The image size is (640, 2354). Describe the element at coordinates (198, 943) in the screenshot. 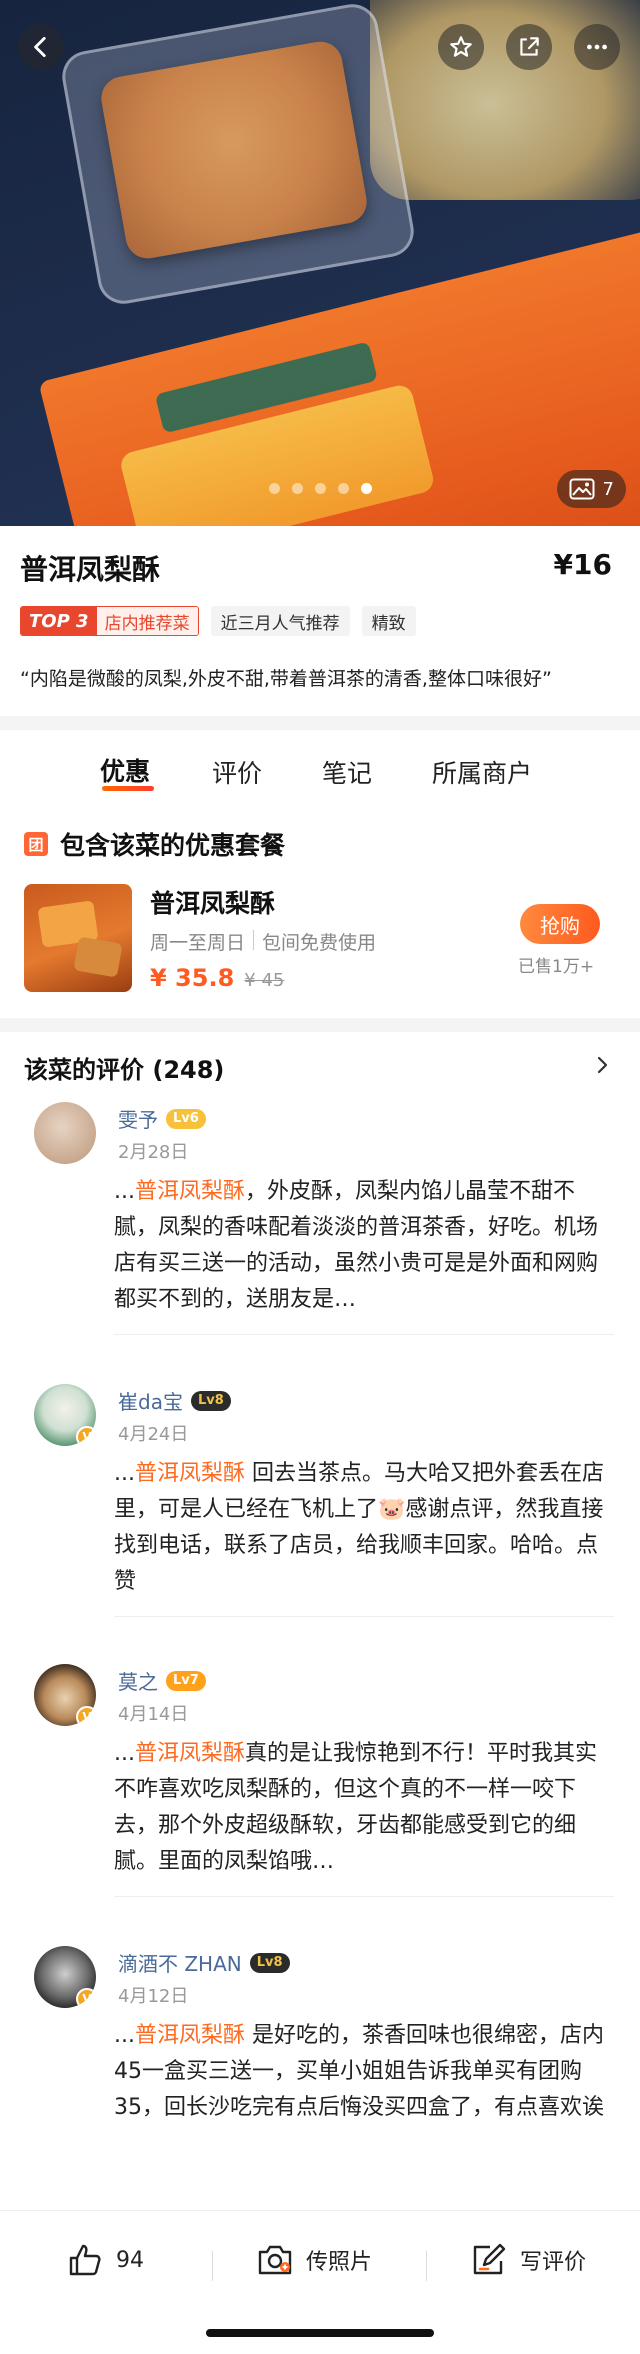

I see `deal-days: 周一至周日` at that location.